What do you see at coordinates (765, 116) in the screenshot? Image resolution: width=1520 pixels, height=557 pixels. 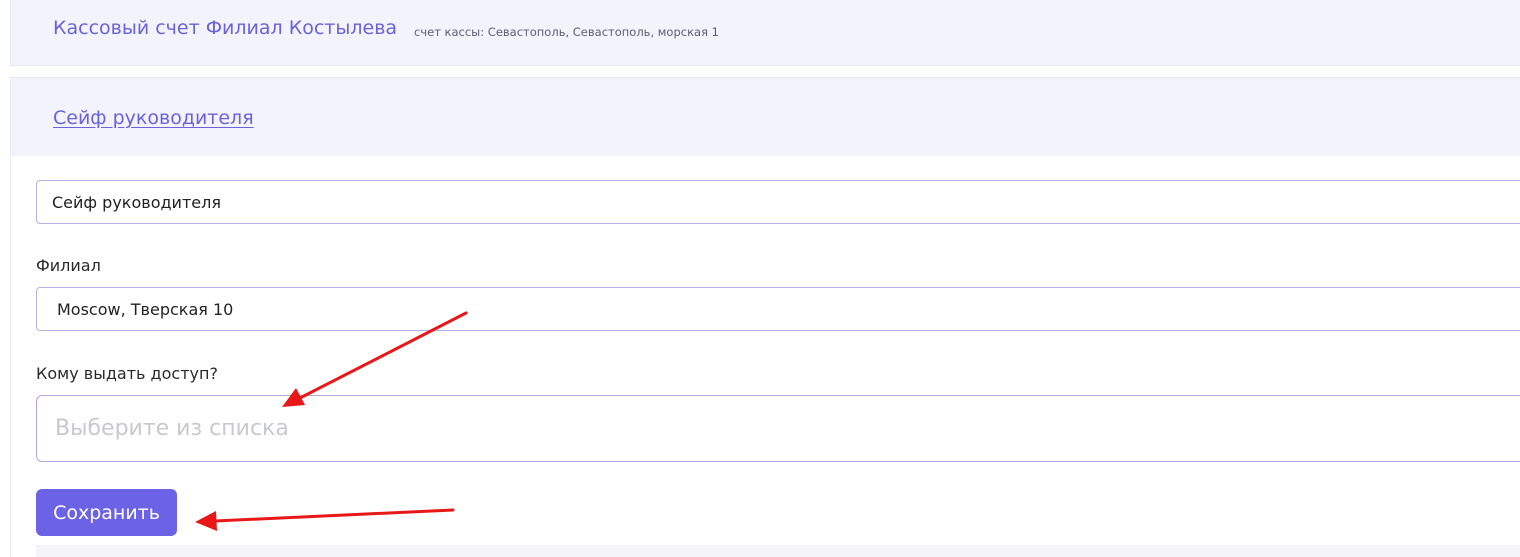 I see `safe-header: Сейф руководителя` at bounding box center [765, 116].